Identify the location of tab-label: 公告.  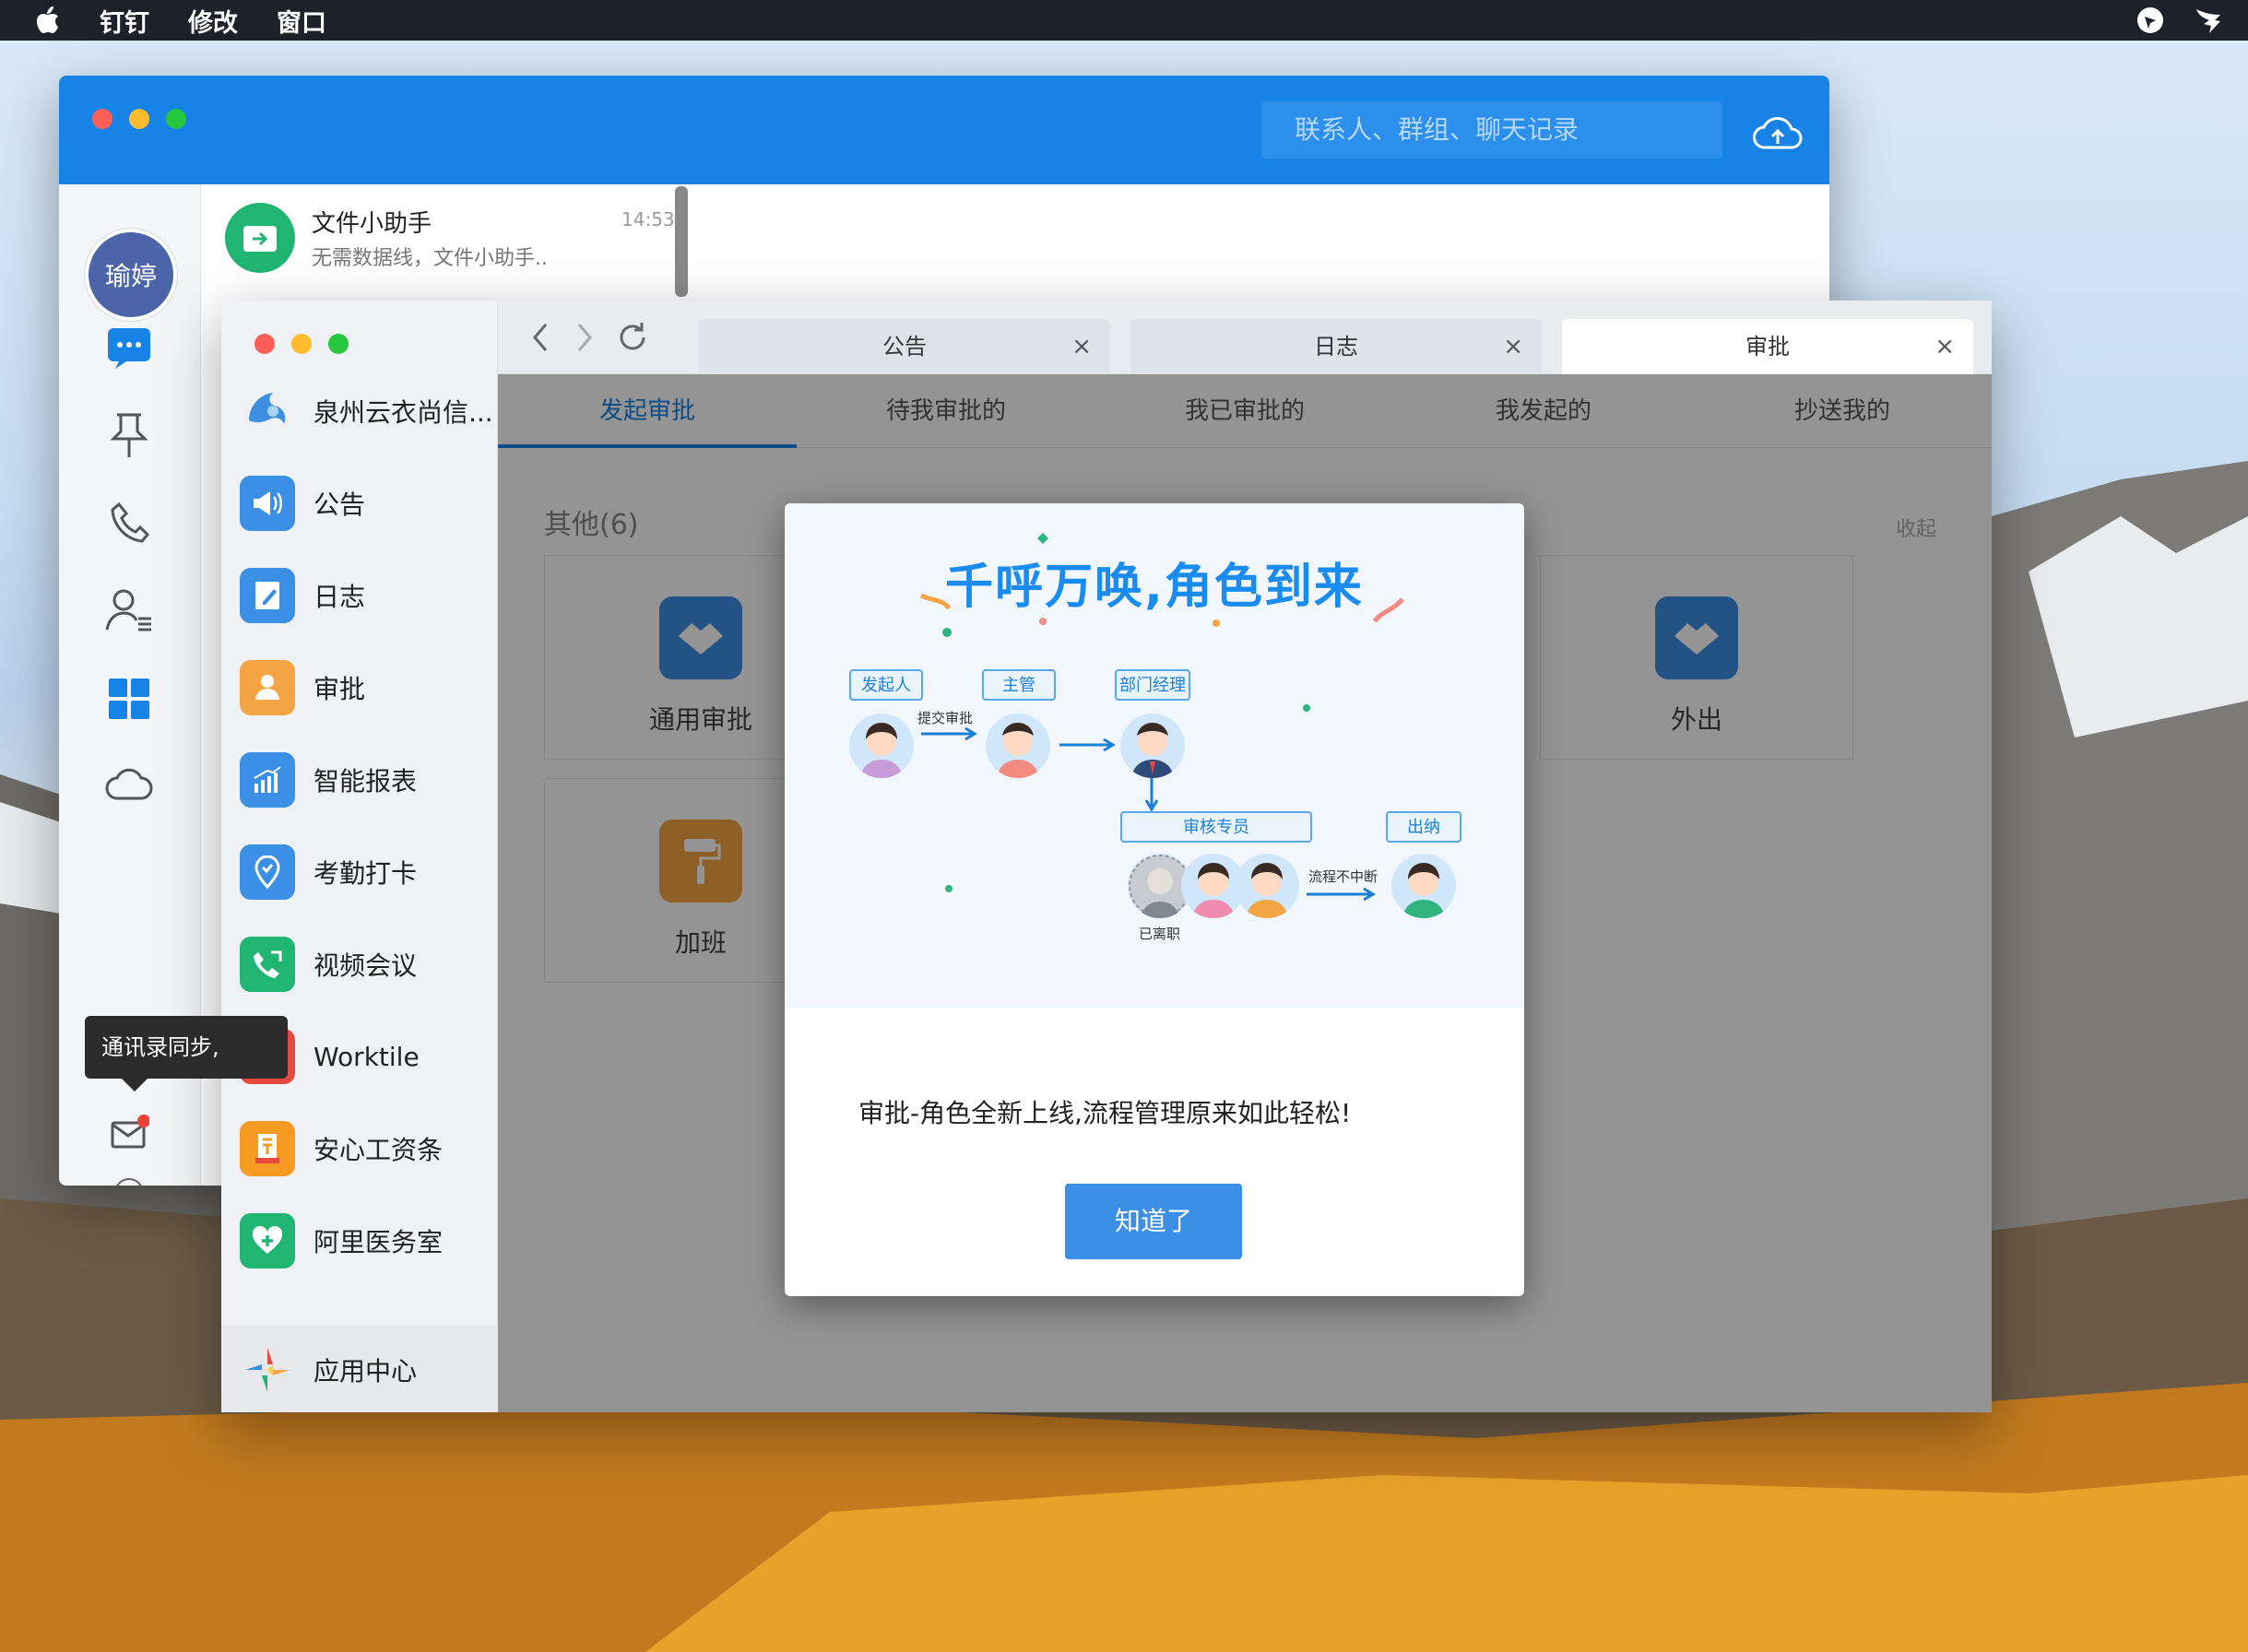
(905, 347).